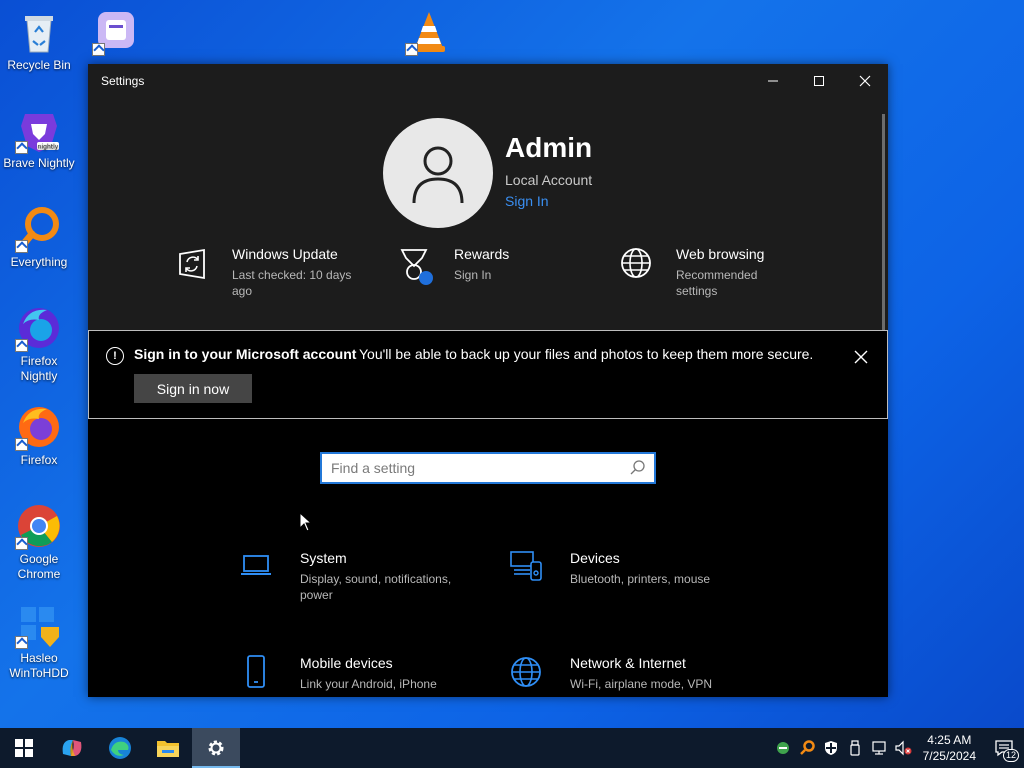 This screenshot has height=768, width=1024. I want to click on tray-app-icon, so click(783, 748).